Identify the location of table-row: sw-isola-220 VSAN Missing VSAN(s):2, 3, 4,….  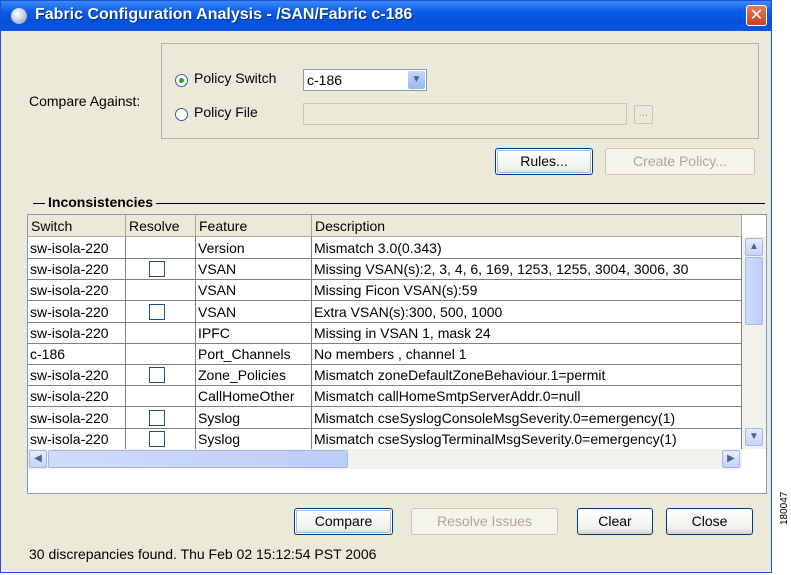
(385, 269).